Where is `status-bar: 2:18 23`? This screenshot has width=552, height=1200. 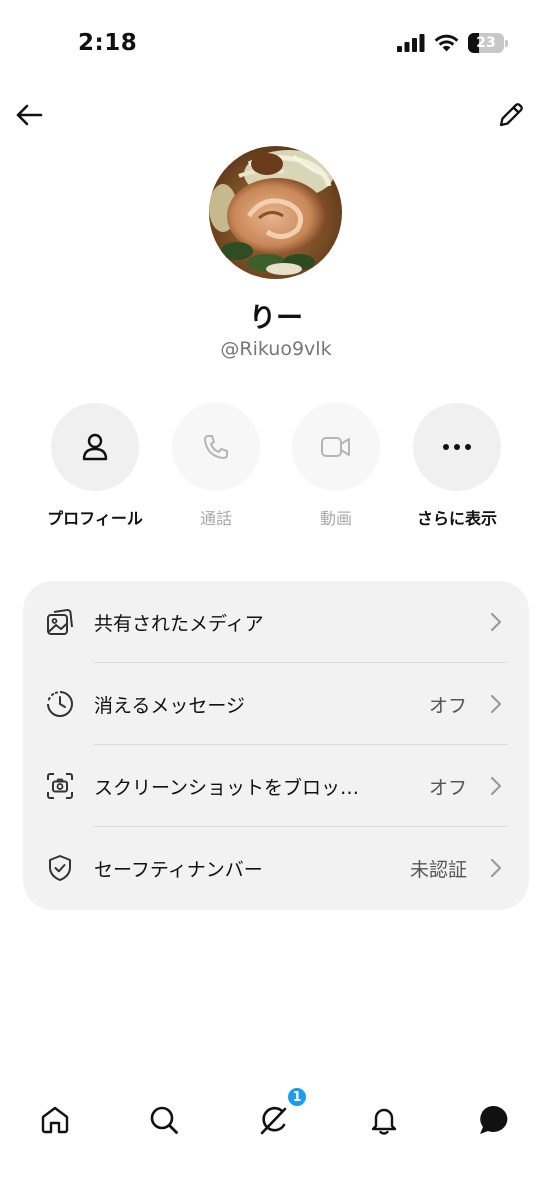
status-bar: 2:18 23 is located at coordinates (276, 45).